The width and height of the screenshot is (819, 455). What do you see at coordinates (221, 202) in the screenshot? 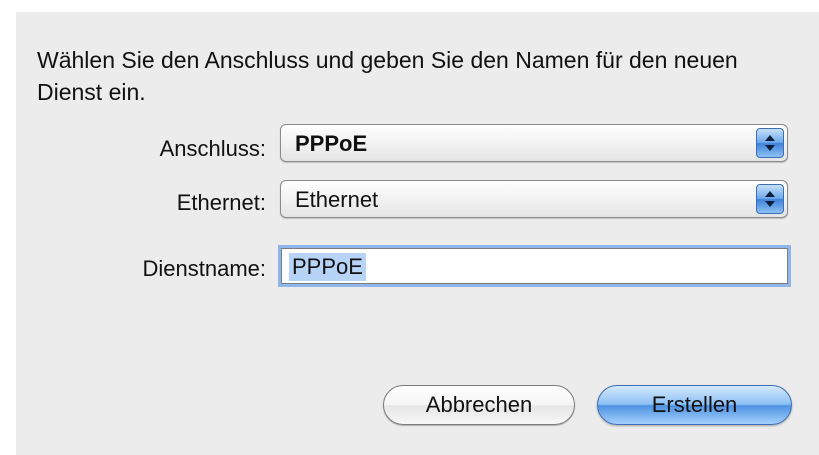
I see `ethernet-label: Ethernet:` at bounding box center [221, 202].